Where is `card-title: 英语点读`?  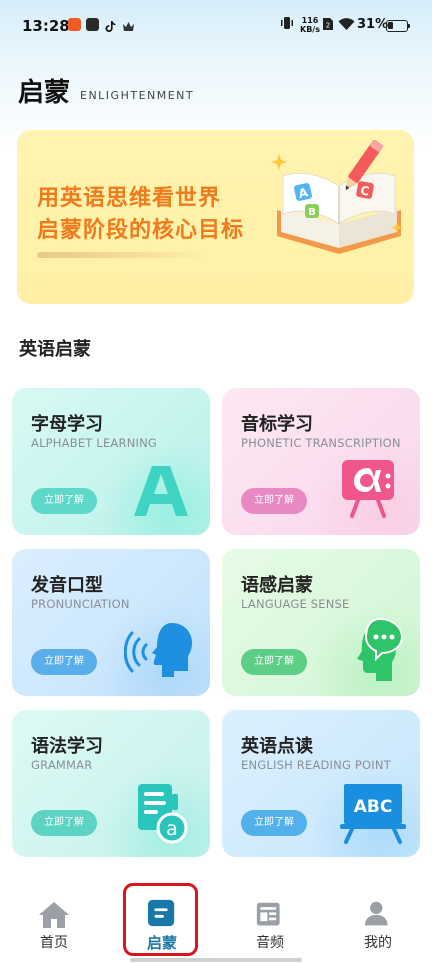 card-title: 英语点读 is located at coordinates (277, 746).